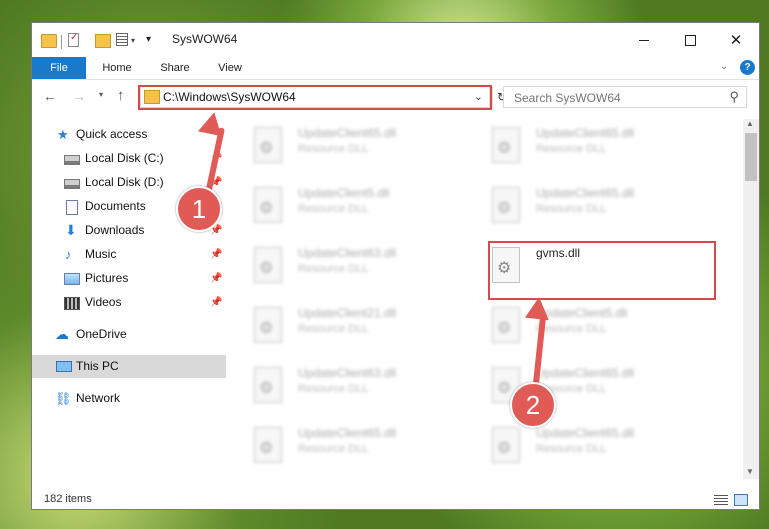 The height and width of the screenshot is (529, 769). Describe the element at coordinates (129, 366) in the screenshot. I see `sidebar-item-this-pc: This PC` at that location.